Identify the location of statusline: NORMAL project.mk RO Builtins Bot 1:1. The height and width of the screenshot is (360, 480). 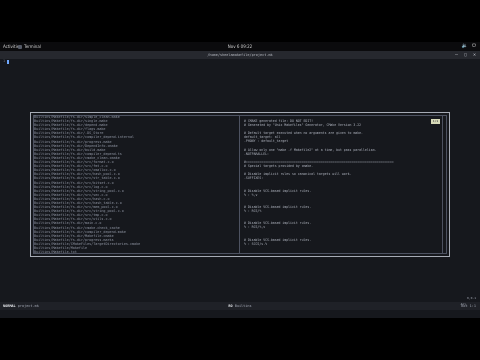
(240, 306).